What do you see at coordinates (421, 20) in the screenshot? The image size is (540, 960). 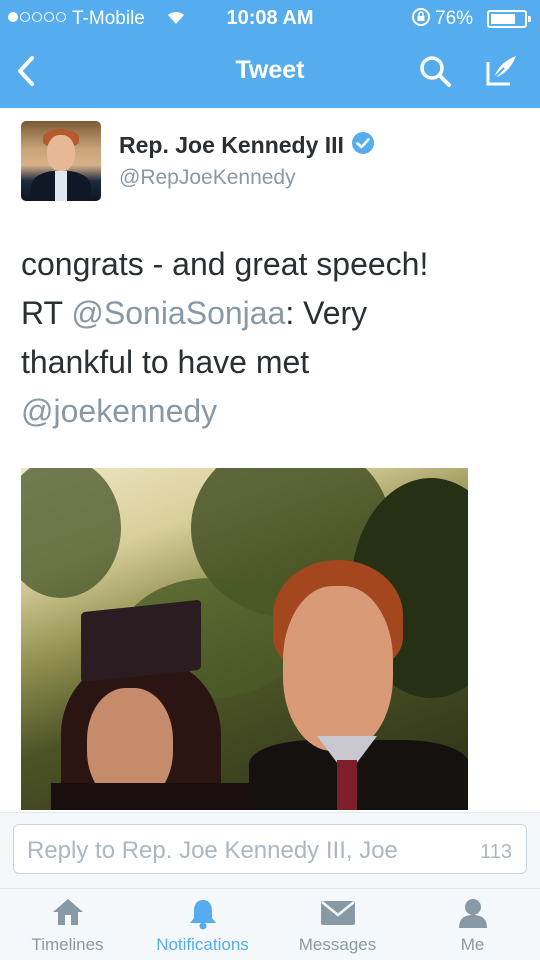 I see `rotation-lock-icon` at bounding box center [421, 20].